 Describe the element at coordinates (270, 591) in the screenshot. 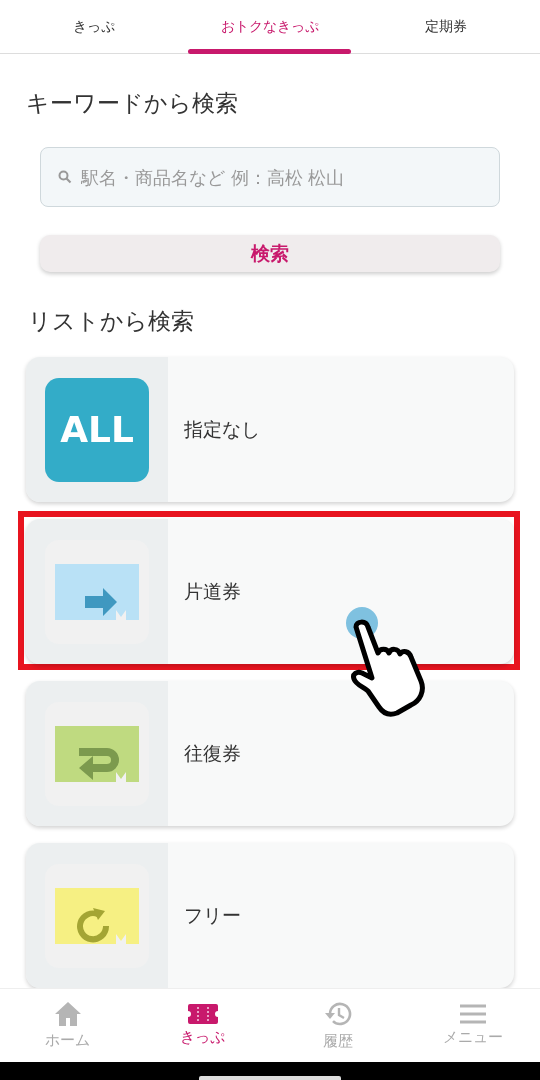

I see `list-item: 片道券` at that location.